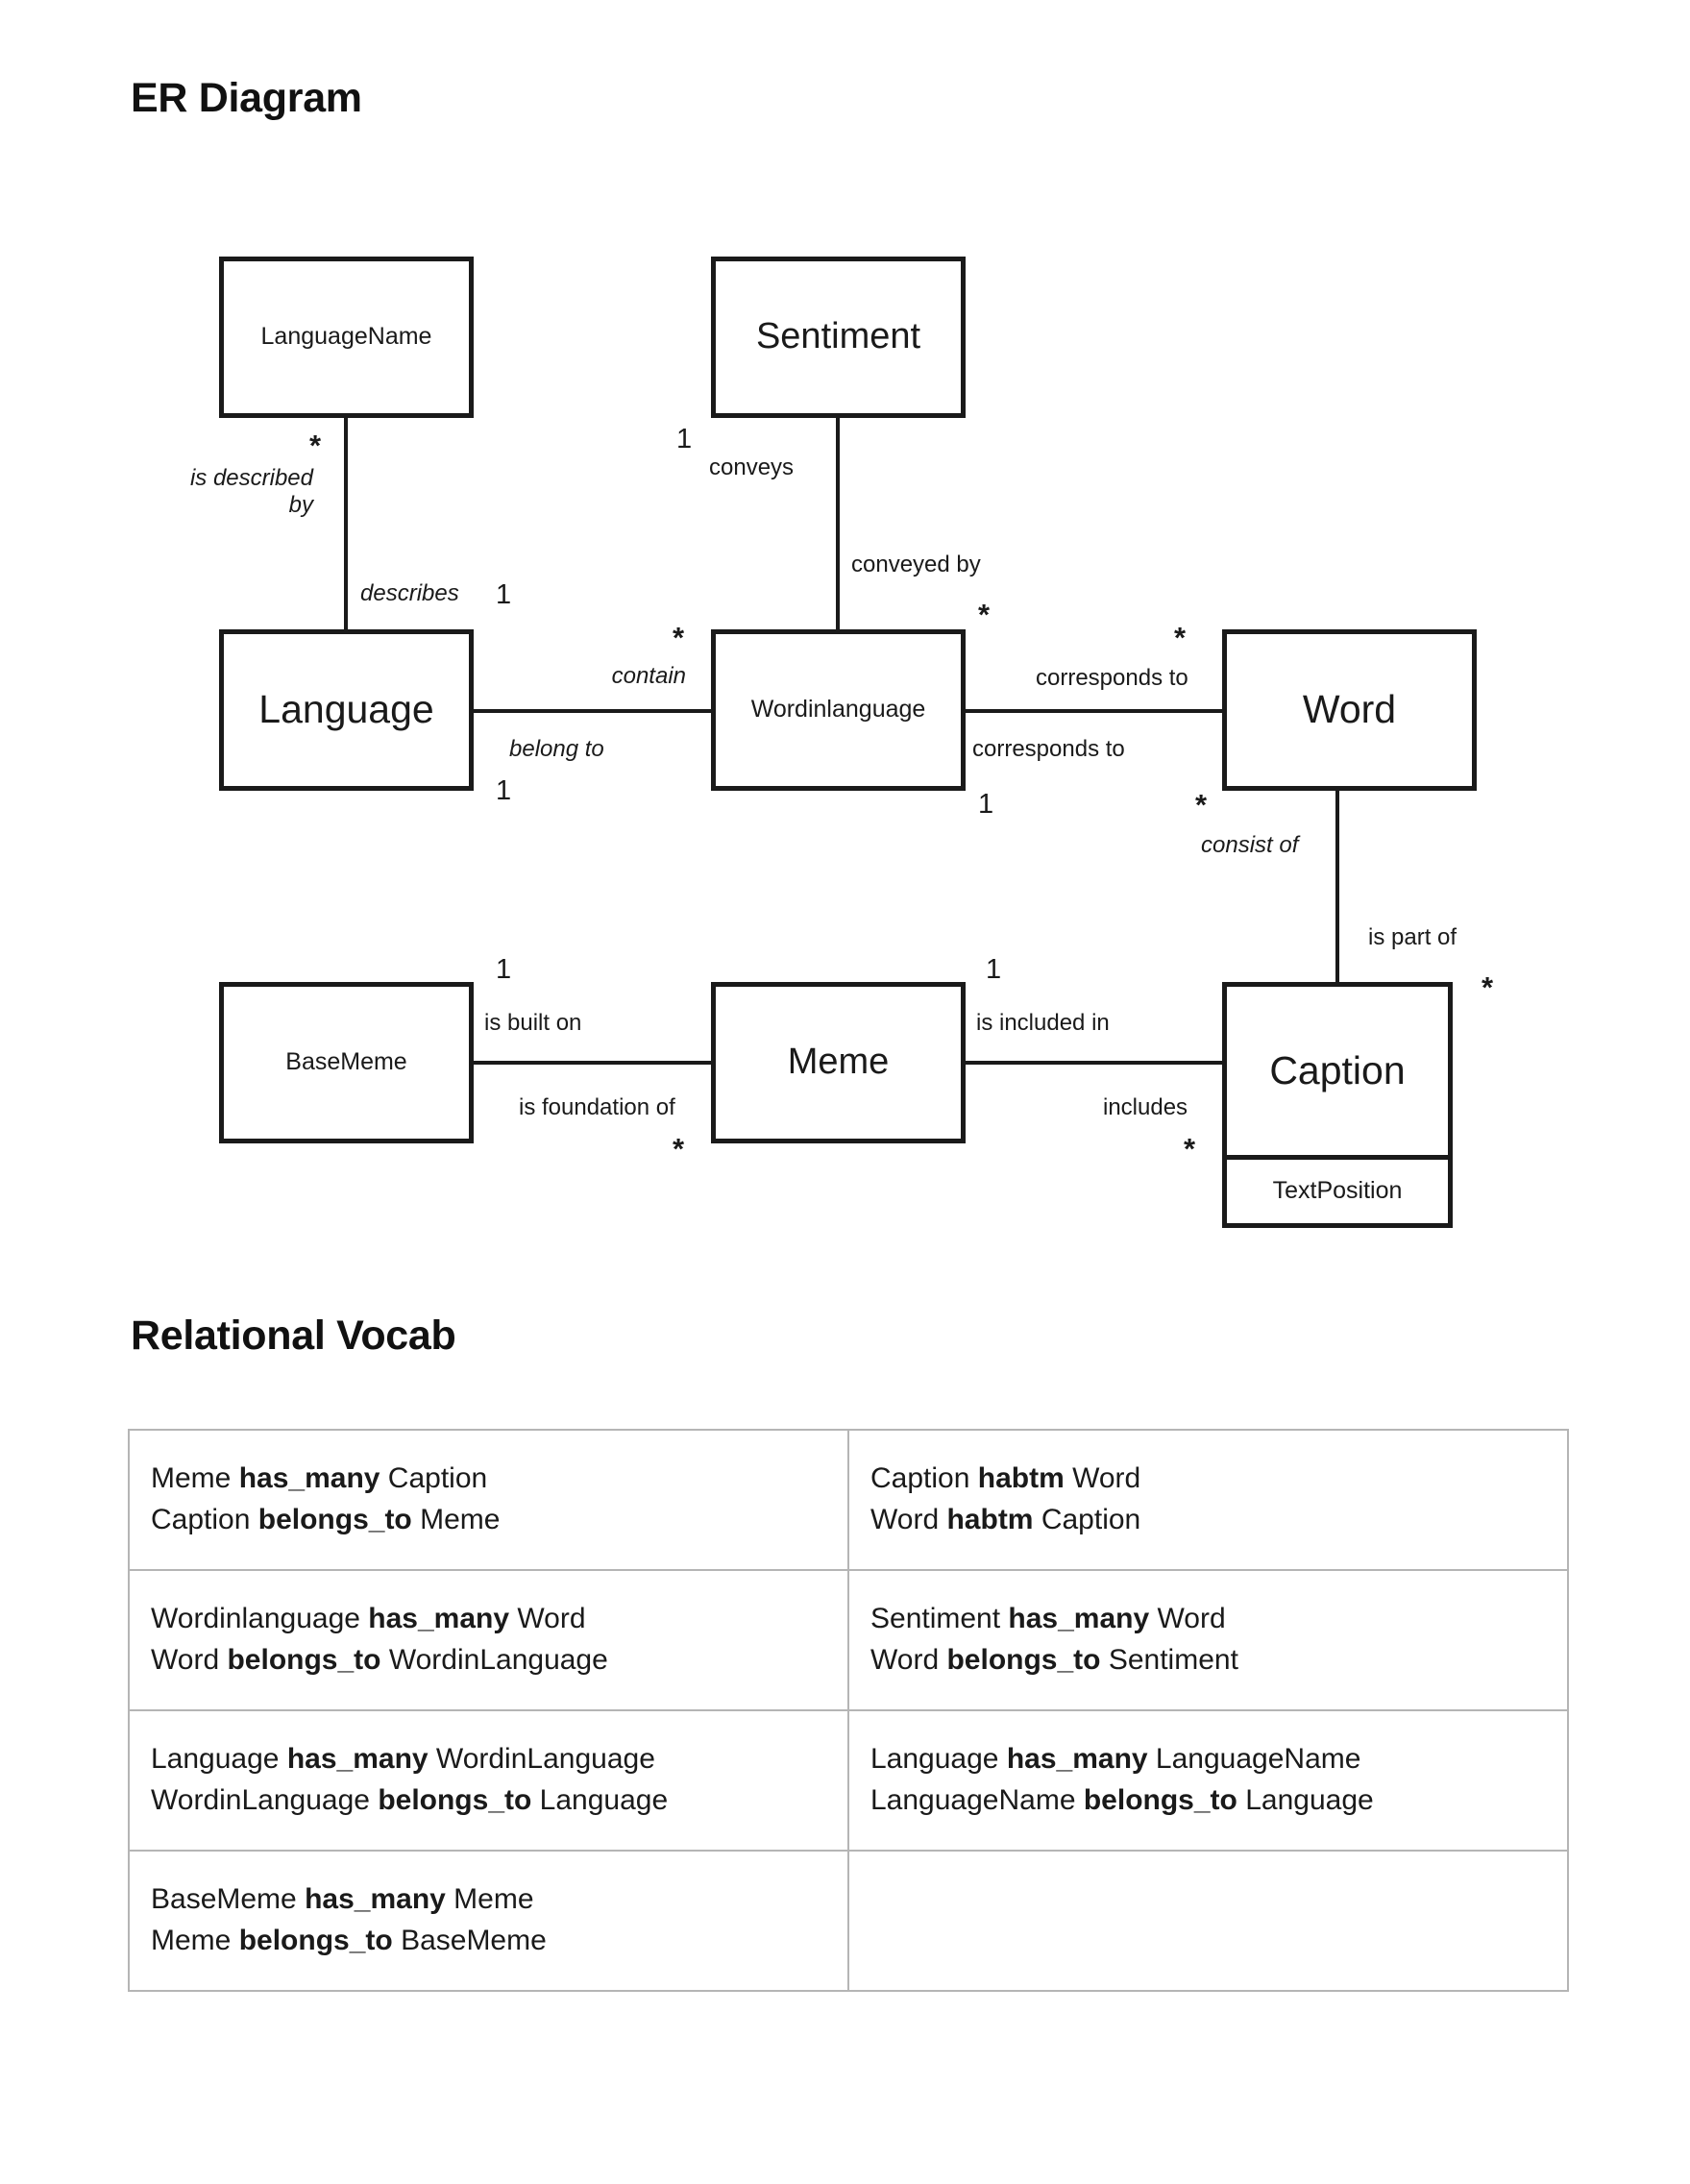  I want to click on entity-sentiment: Sentiment, so click(838, 337).